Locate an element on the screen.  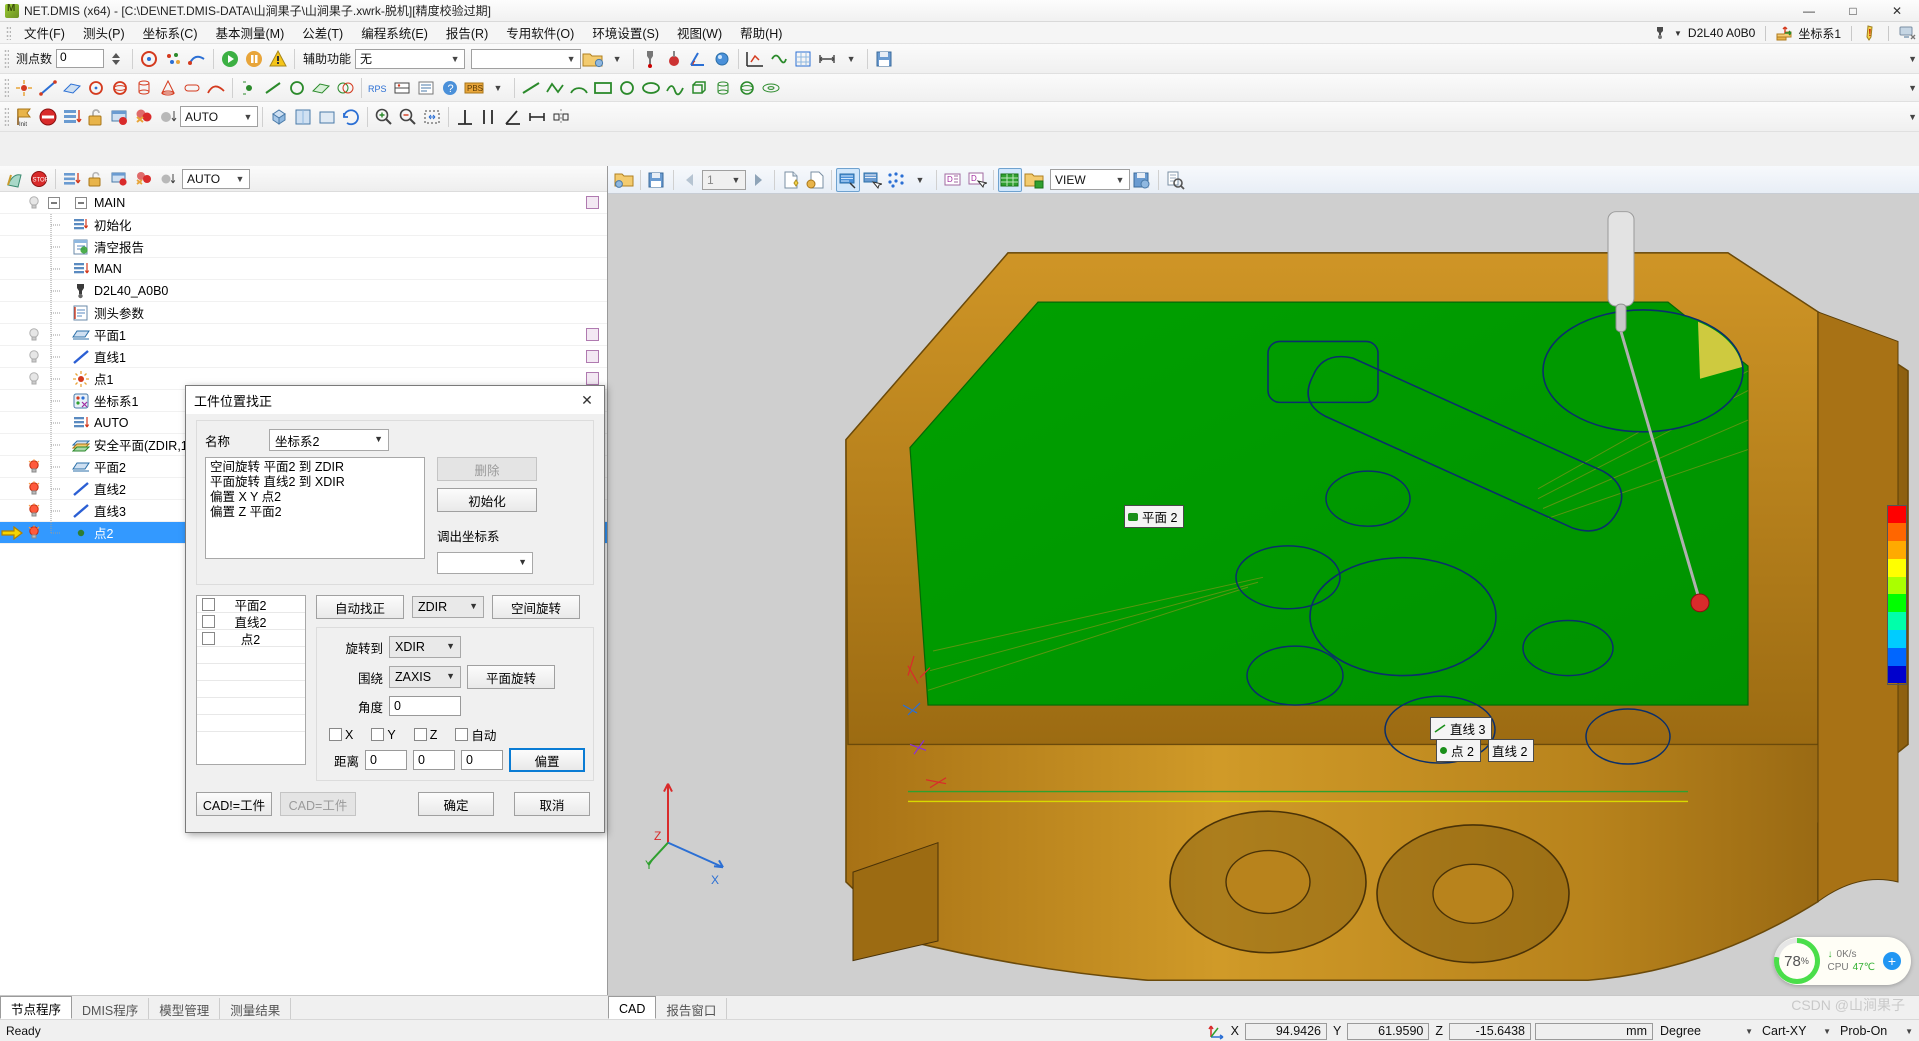
tree-mode-list-icon is located at coordinates (72, 179).